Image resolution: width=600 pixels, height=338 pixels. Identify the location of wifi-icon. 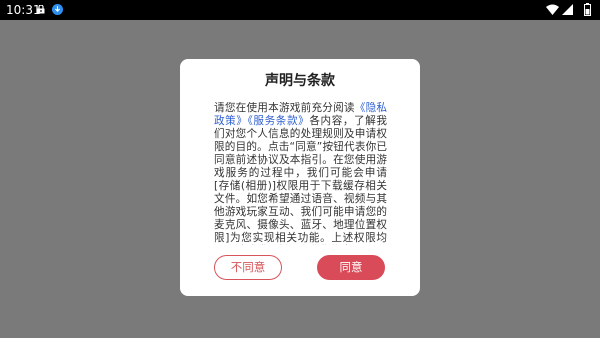
(552, 9).